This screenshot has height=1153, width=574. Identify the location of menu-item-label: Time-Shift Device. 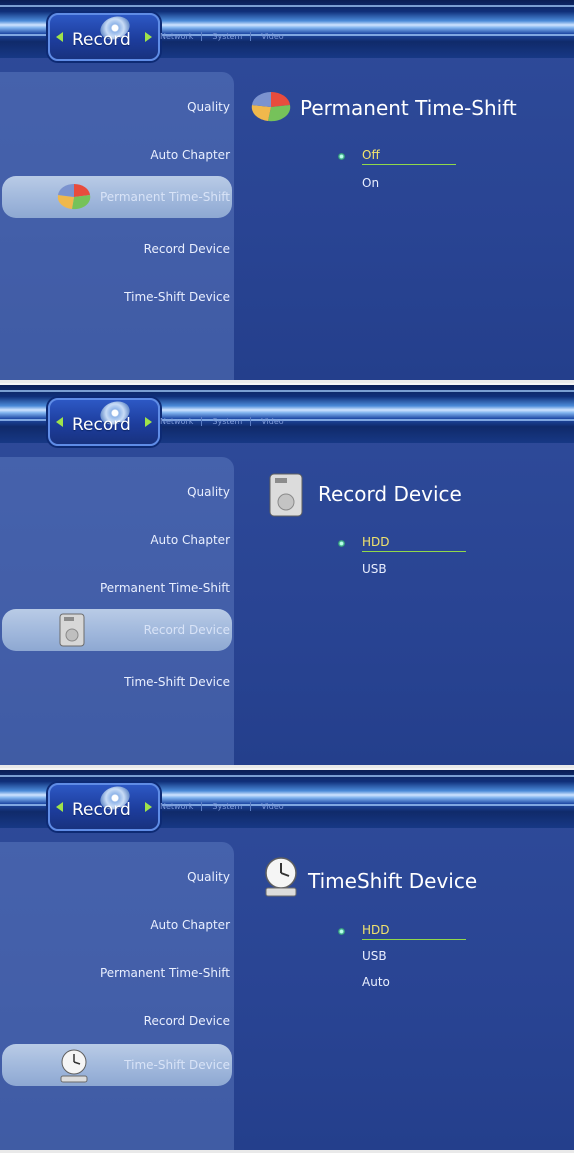
(177, 1065).